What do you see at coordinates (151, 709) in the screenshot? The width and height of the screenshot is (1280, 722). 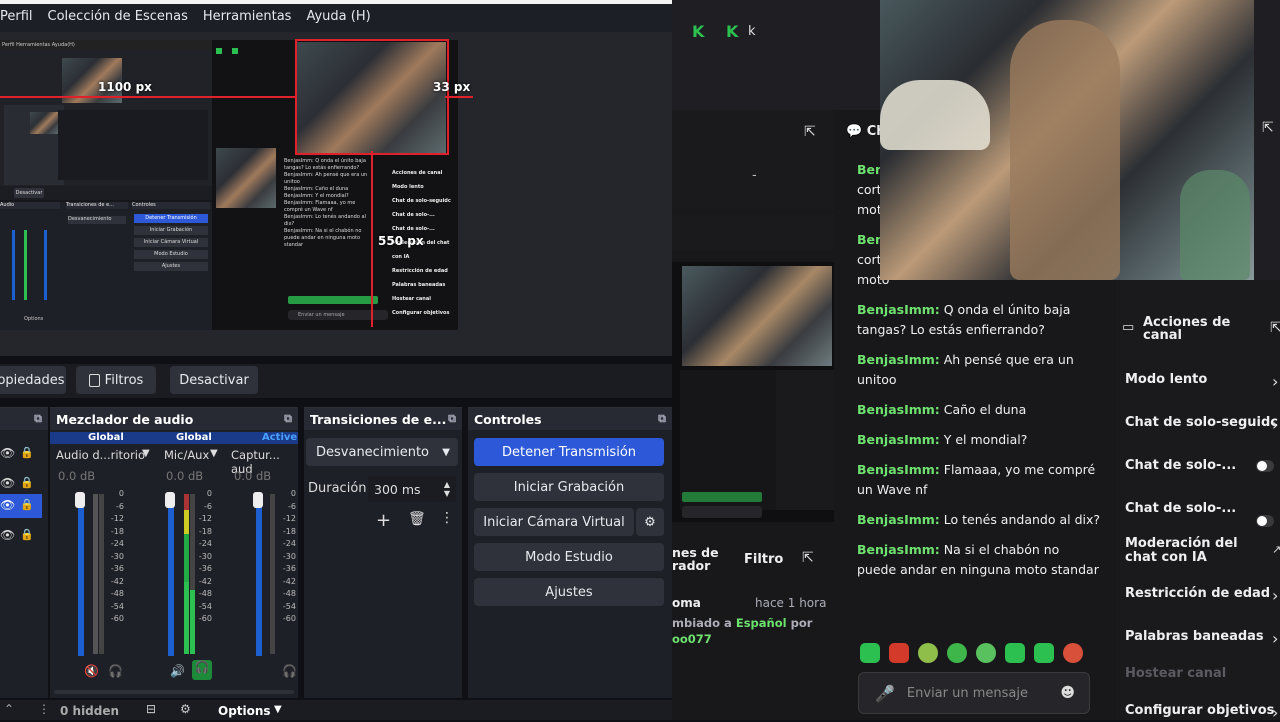 I see `layout-icon: ⊟` at bounding box center [151, 709].